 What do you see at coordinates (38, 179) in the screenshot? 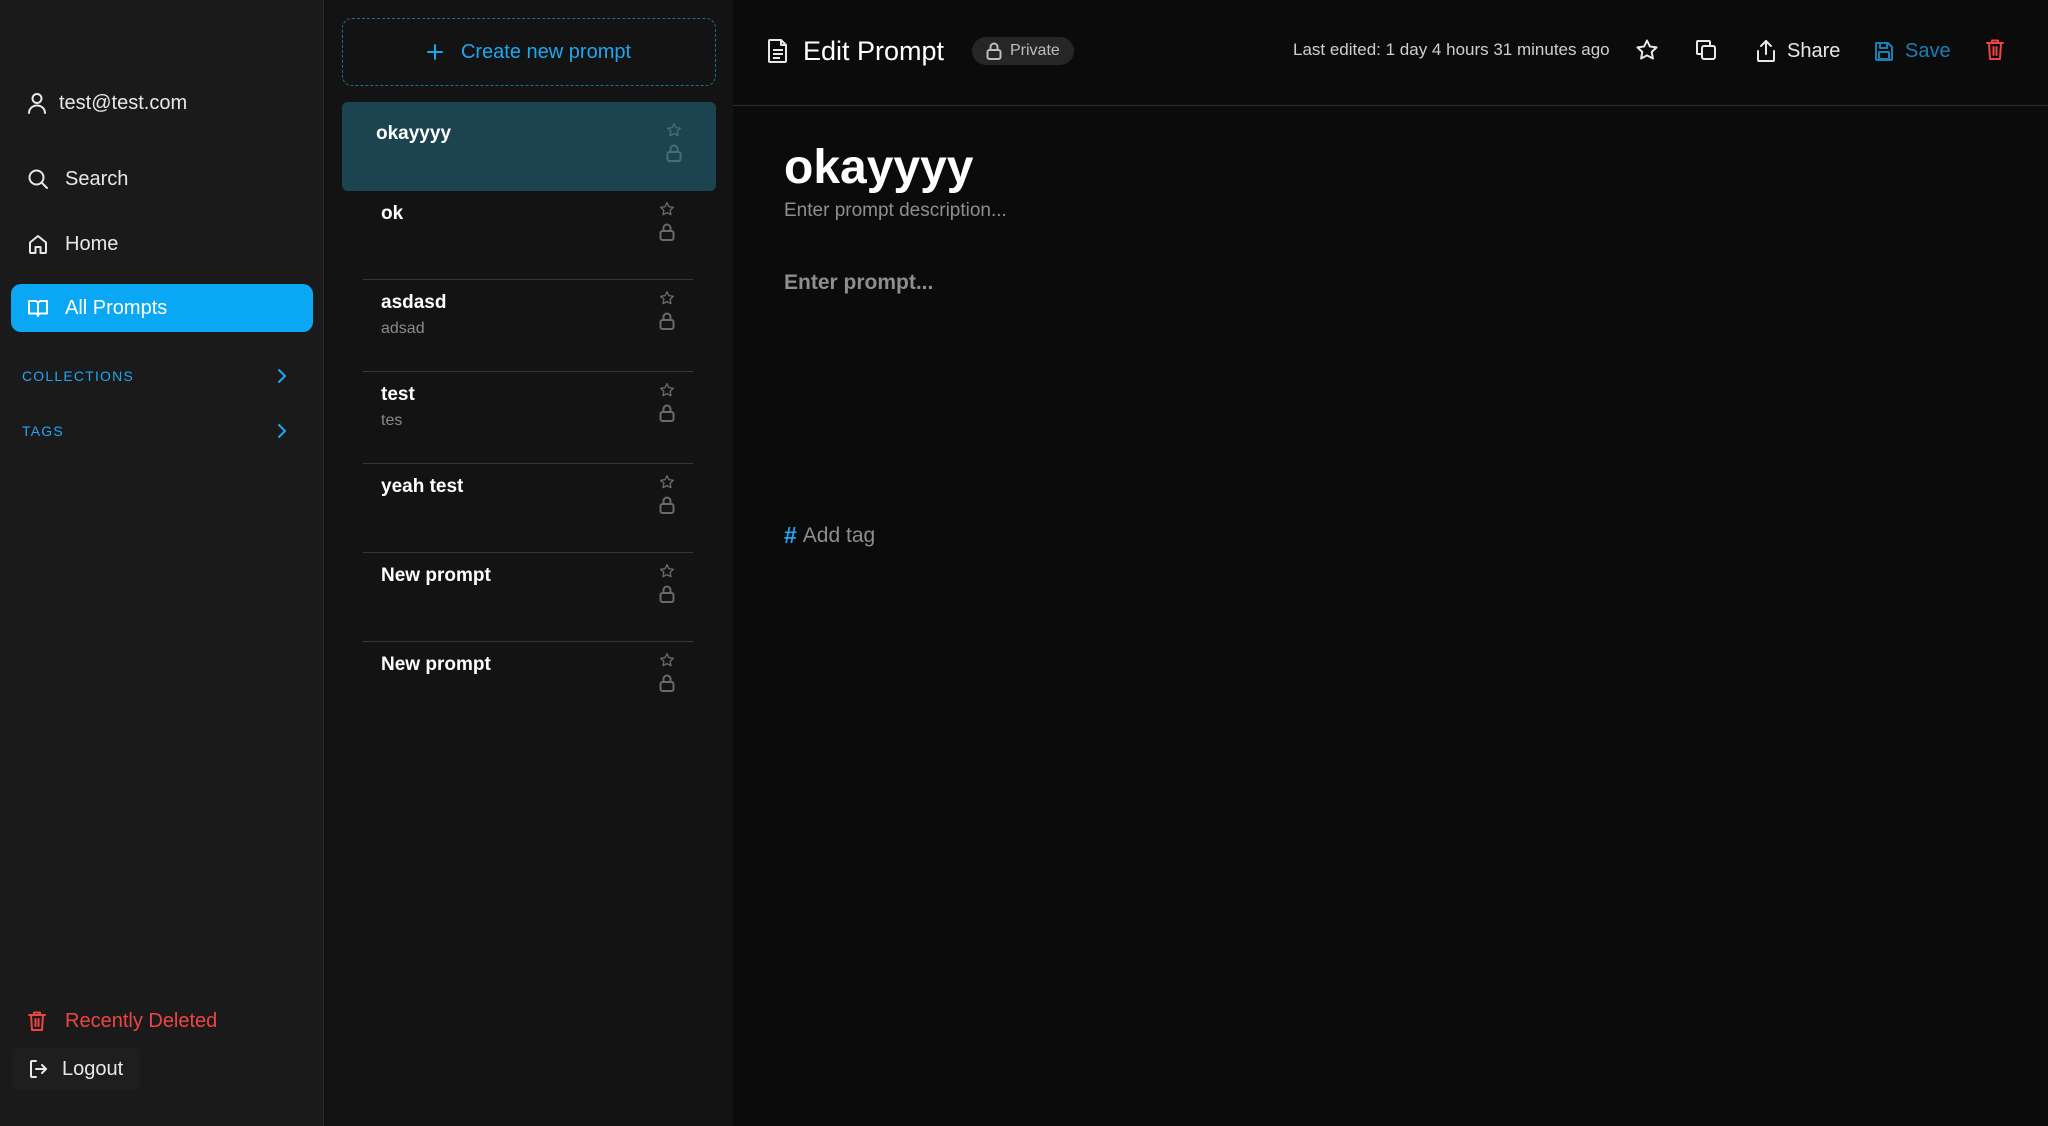
I see `search-icon` at bounding box center [38, 179].